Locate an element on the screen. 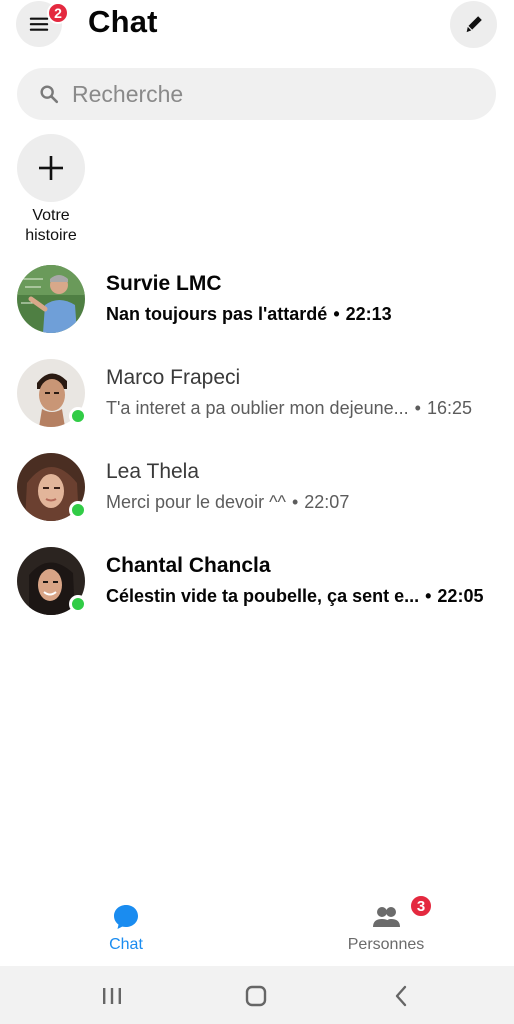 This screenshot has width=514, height=1024. preview-time: 22:05 is located at coordinates (460, 596).